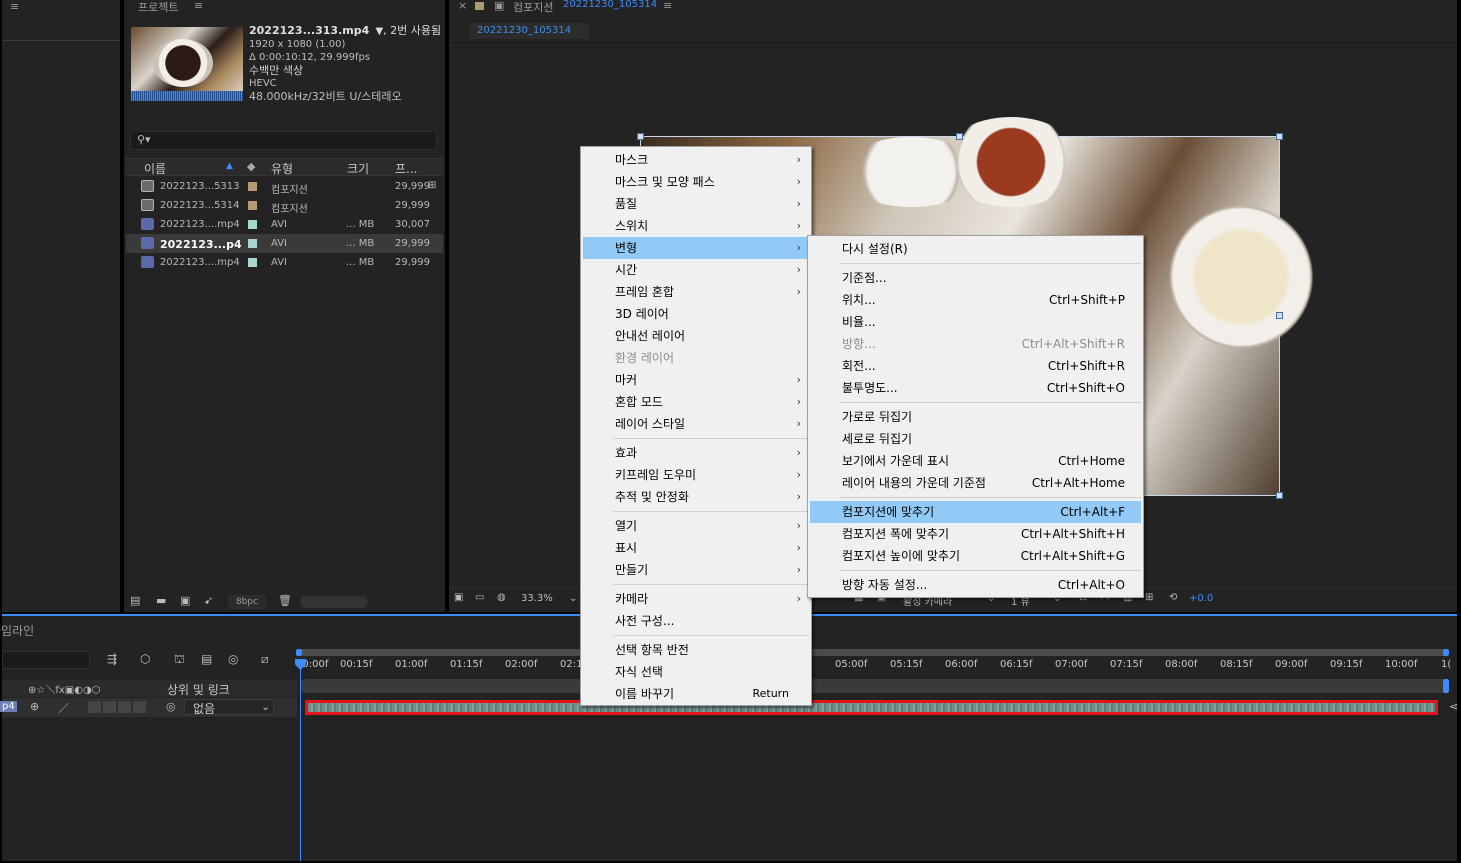 This screenshot has height=863, width=1461. I want to click on snapshot-icon: ▣, so click(458, 597).